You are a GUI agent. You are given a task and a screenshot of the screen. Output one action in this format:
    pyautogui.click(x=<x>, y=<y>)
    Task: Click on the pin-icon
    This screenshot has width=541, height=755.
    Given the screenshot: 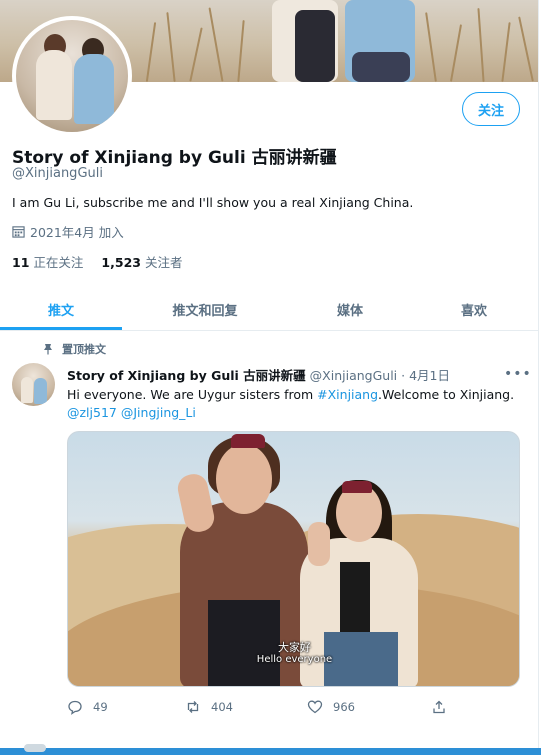 What is the action you would take?
    pyautogui.click(x=48, y=349)
    